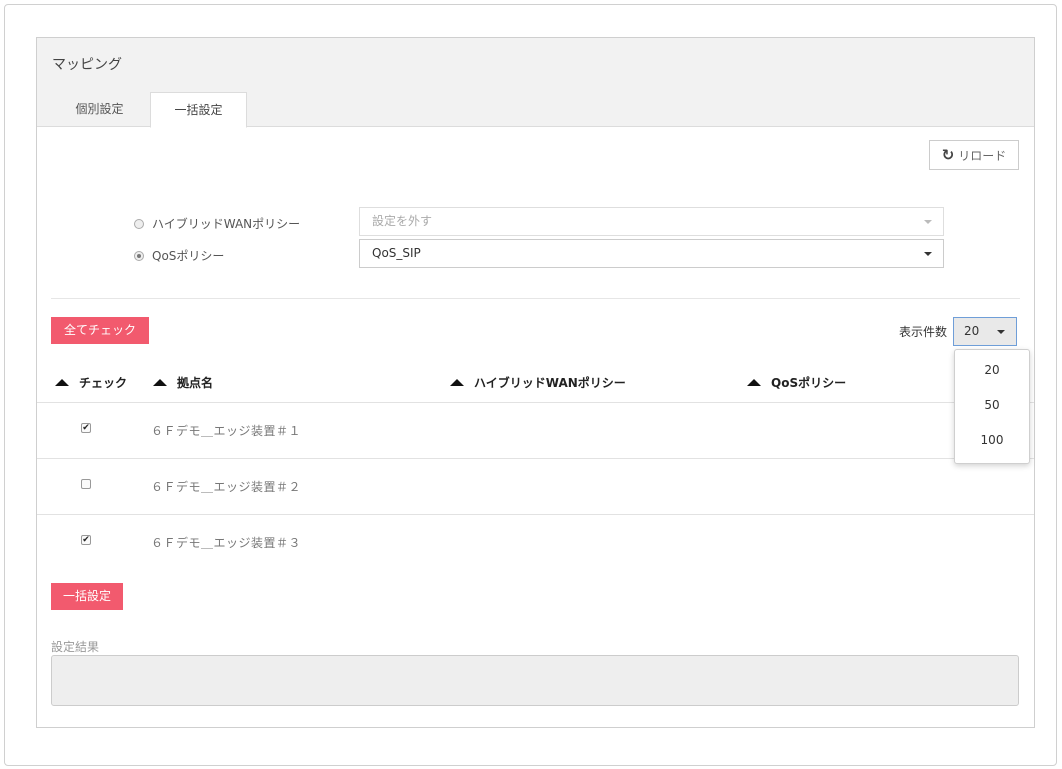 The height and width of the screenshot is (769, 1062). I want to click on page-size-select: 20, so click(985, 331).